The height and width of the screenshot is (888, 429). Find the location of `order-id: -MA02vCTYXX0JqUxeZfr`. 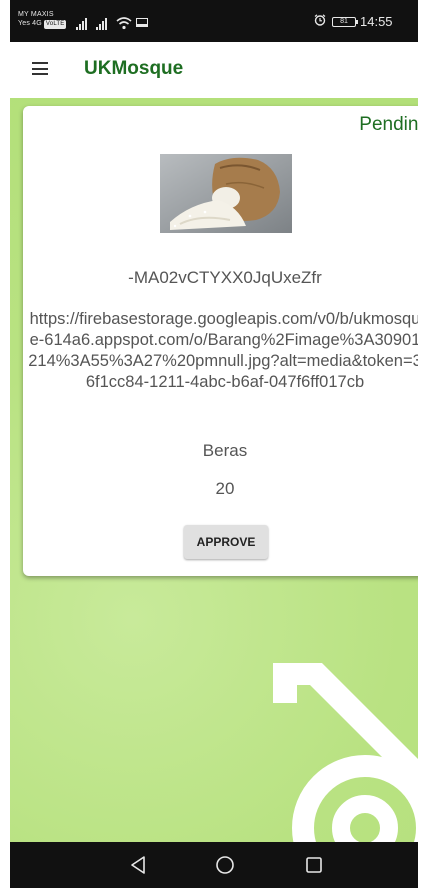

order-id: -MA02vCTYXX0JqUxeZfr is located at coordinates (225, 277).